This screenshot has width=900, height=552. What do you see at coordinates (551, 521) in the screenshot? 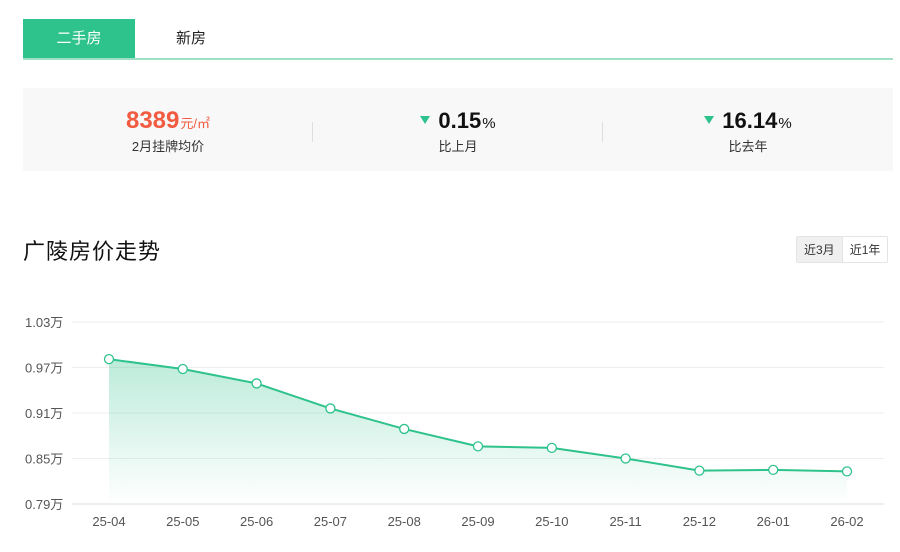
I see `x-tick-label: 25-10` at bounding box center [551, 521].